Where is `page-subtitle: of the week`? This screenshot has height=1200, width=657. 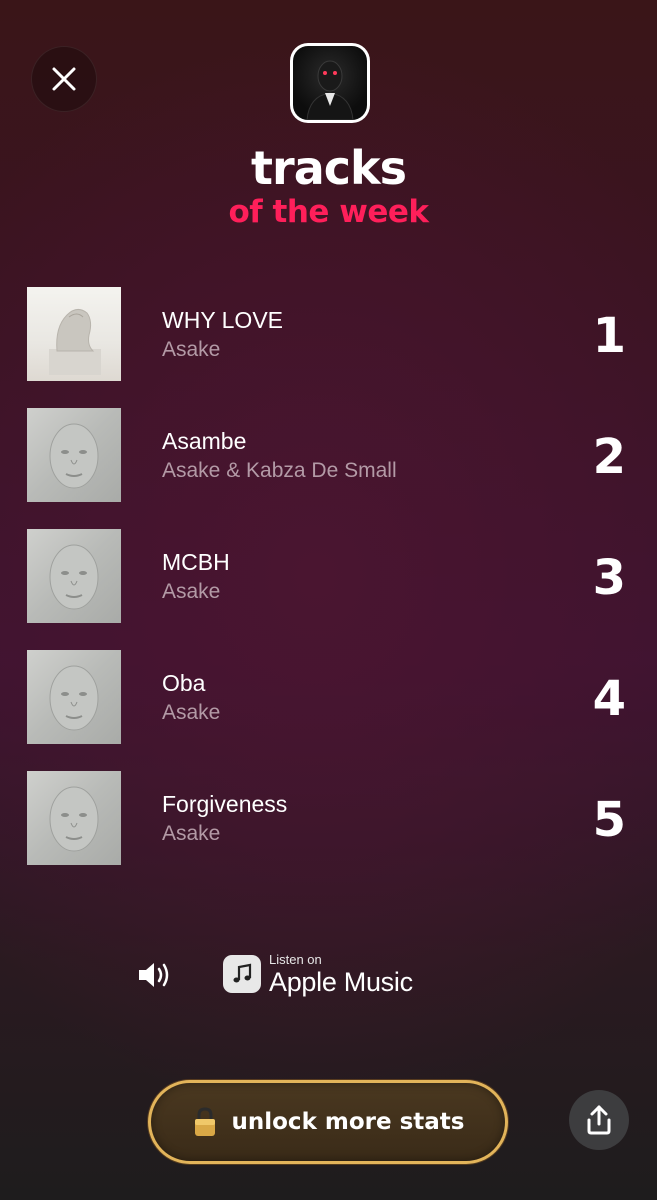
page-subtitle: of the week is located at coordinates (328, 212).